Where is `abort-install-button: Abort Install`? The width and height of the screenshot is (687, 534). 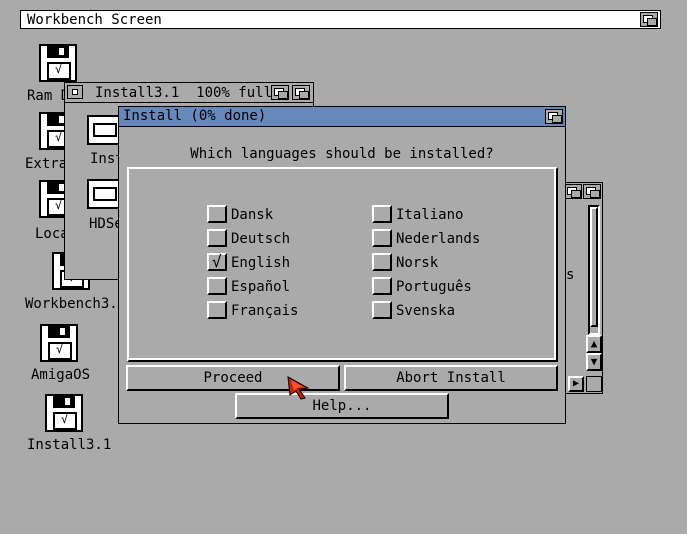
abort-install-button: Abort Install is located at coordinates (451, 378).